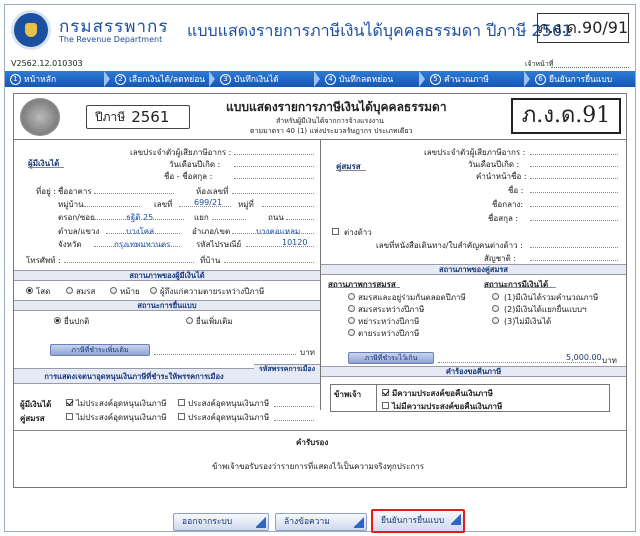 This screenshot has width=640, height=536. I want to click on refund-value: 5,000.00, so click(584, 357).